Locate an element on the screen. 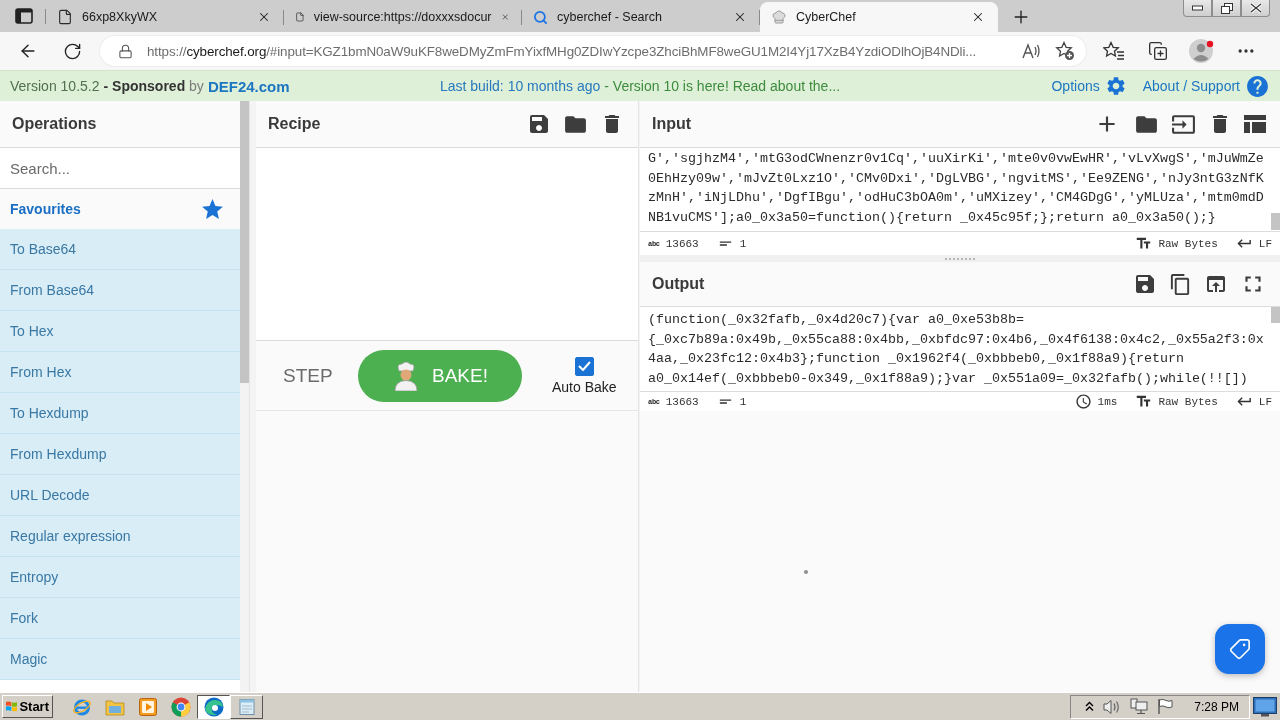 This screenshot has height=720, width=1280. profile-icon is located at coordinates (1202, 51).